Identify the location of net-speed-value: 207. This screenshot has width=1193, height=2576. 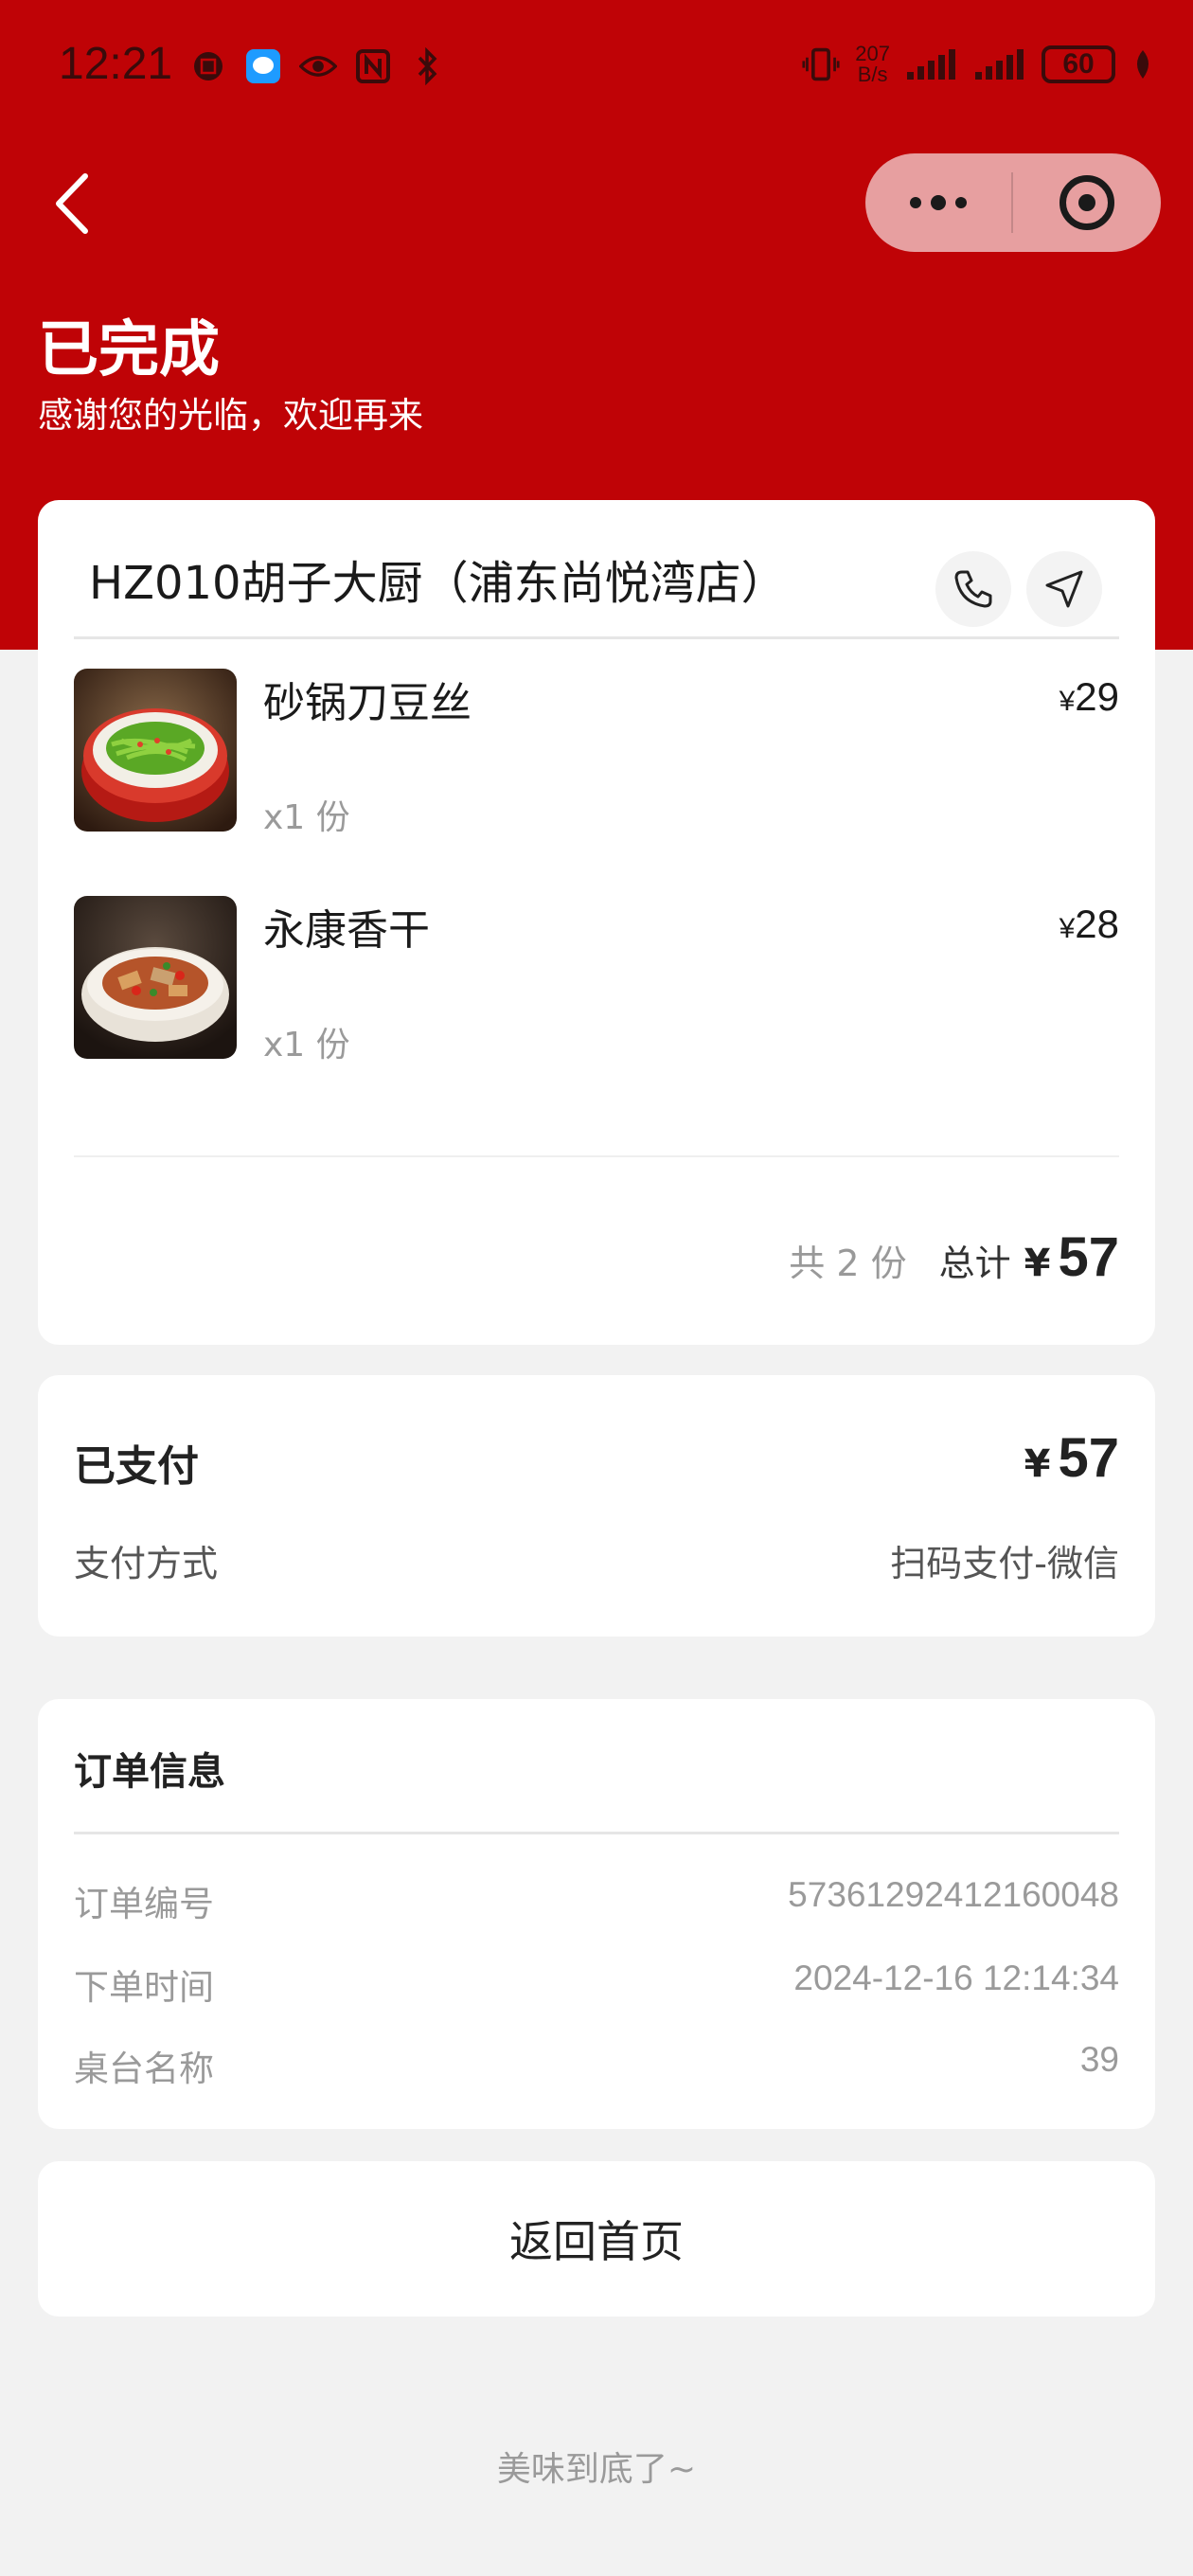
(872, 53).